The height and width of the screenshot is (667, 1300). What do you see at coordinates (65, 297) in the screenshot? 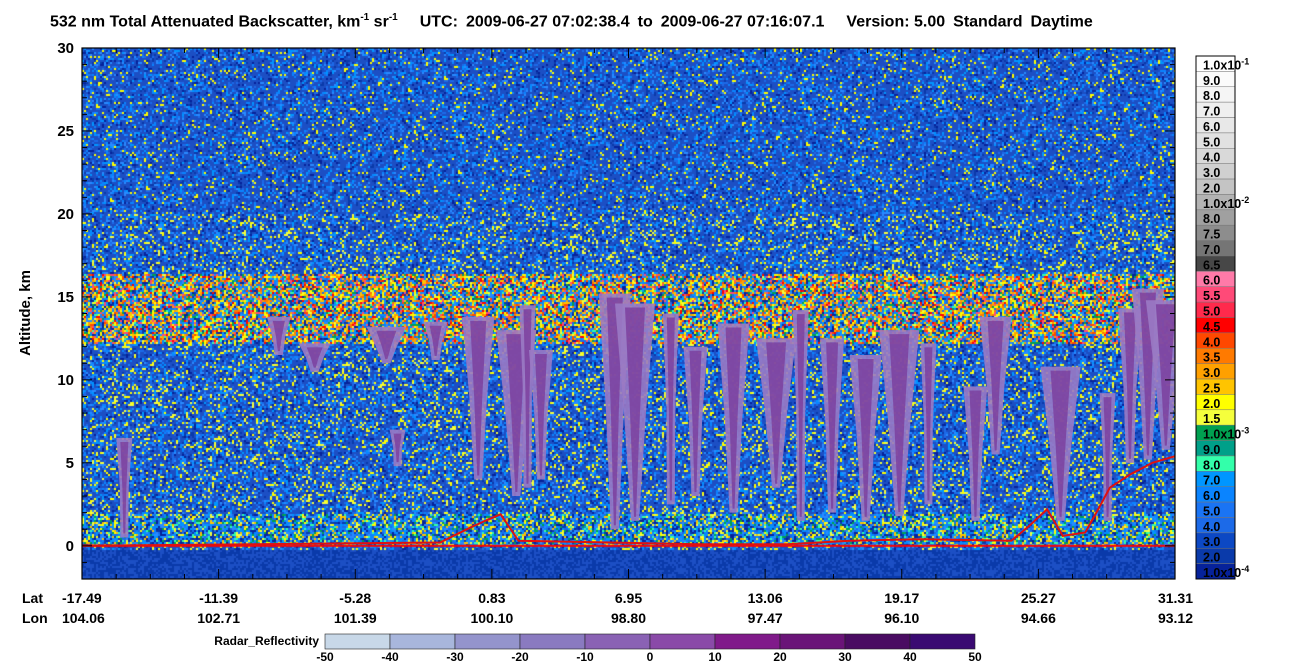
I see `y-tick-label: 15` at bounding box center [65, 297].